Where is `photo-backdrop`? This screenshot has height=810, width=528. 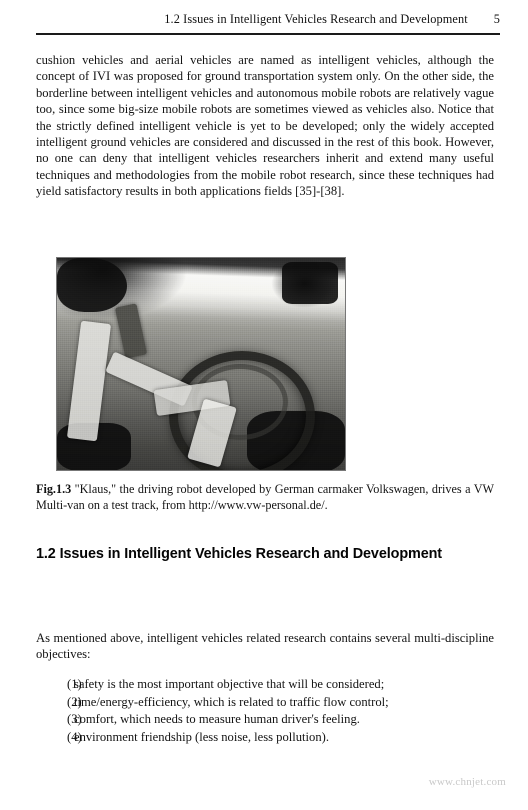
photo-backdrop is located at coordinates (201, 364).